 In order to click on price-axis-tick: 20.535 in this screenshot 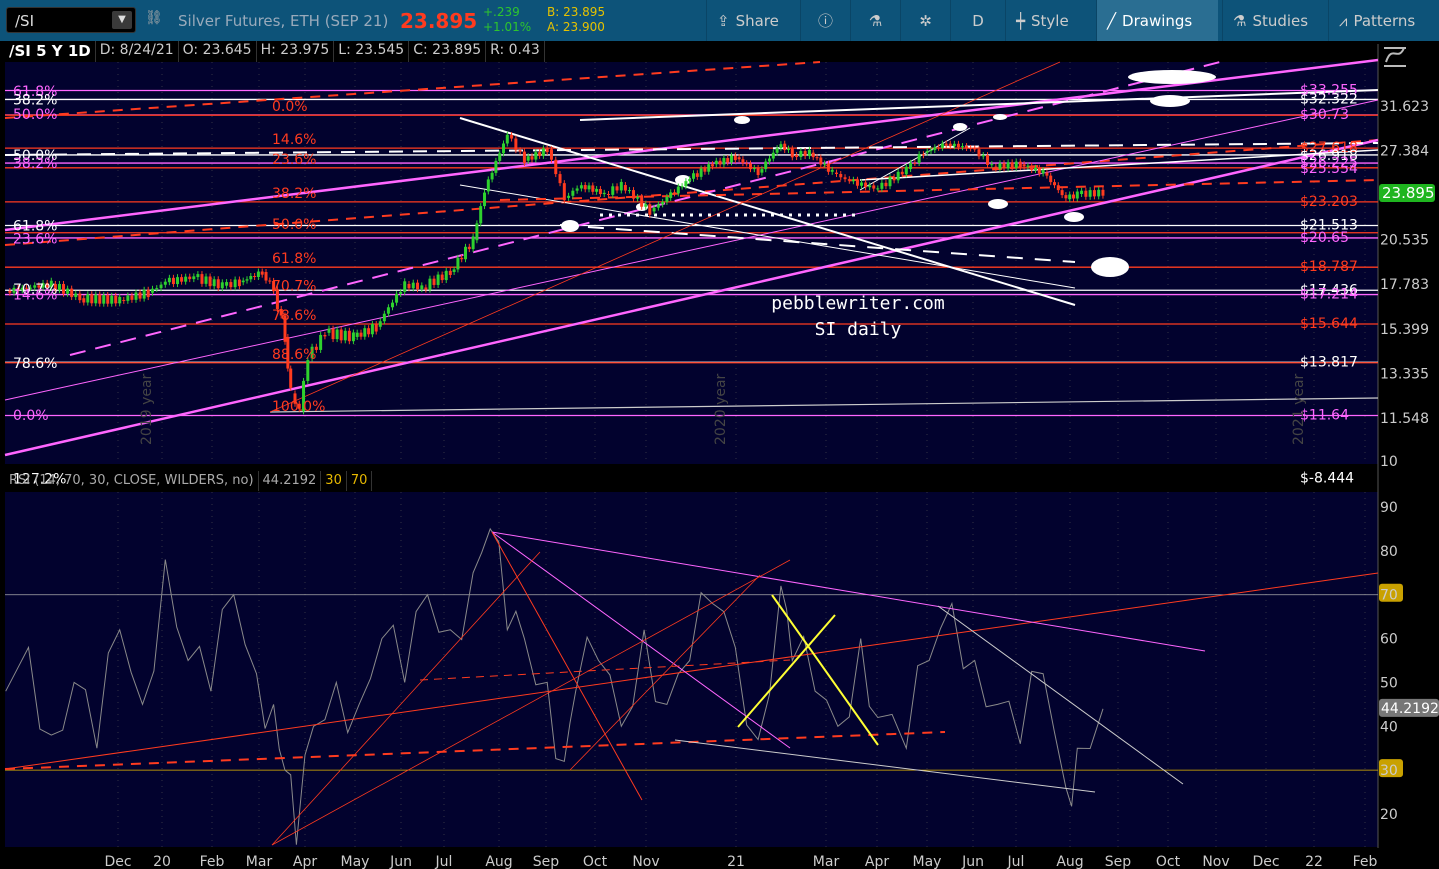, I will do `click(1404, 241)`.